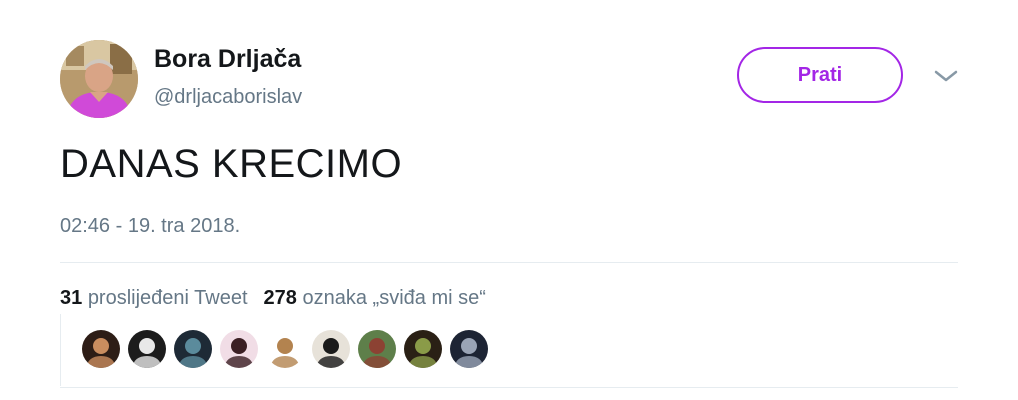 This screenshot has width=1018, height=400. What do you see at coordinates (394, 298) in the screenshot?
I see `likes-label: oznaka „sviđa mi se“` at bounding box center [394, 298].